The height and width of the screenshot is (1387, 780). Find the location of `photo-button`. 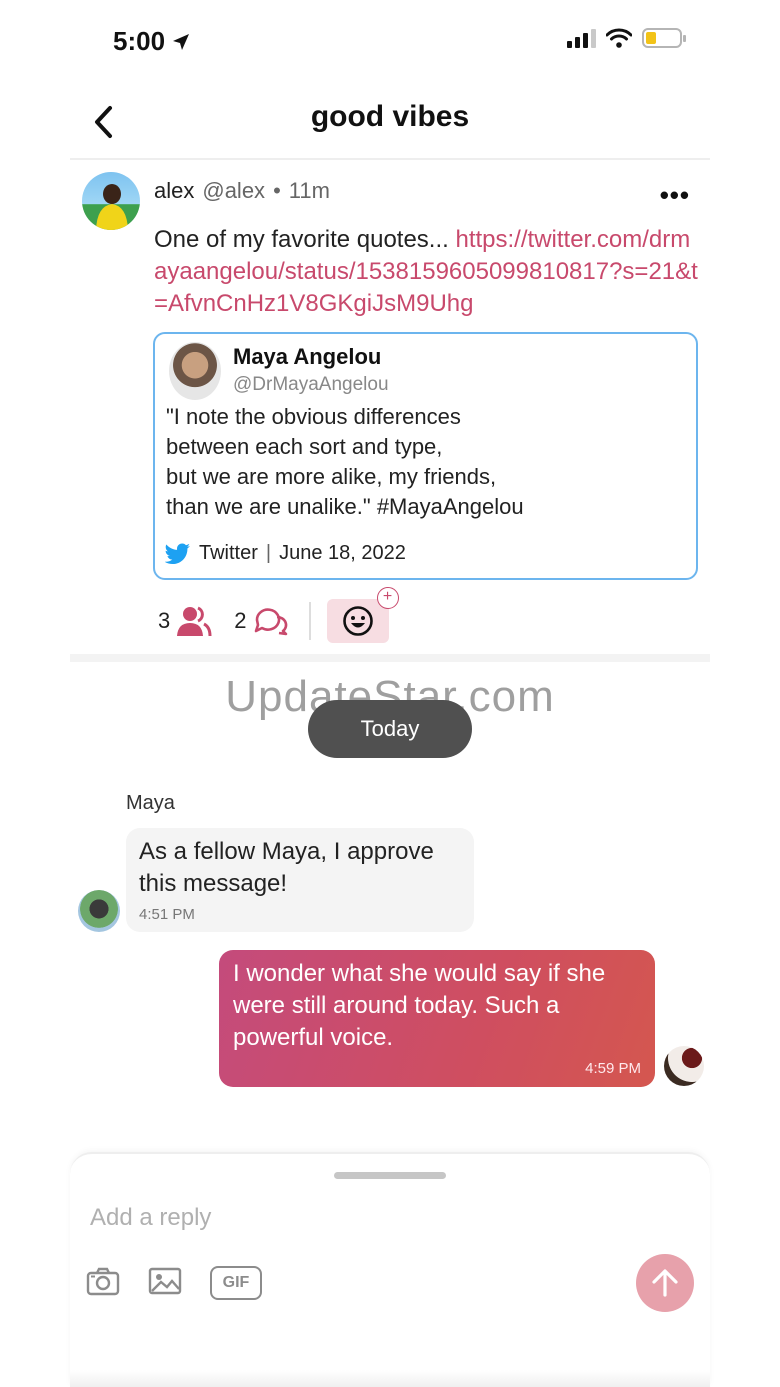

photo-button is located at coordinates (165, 1283).